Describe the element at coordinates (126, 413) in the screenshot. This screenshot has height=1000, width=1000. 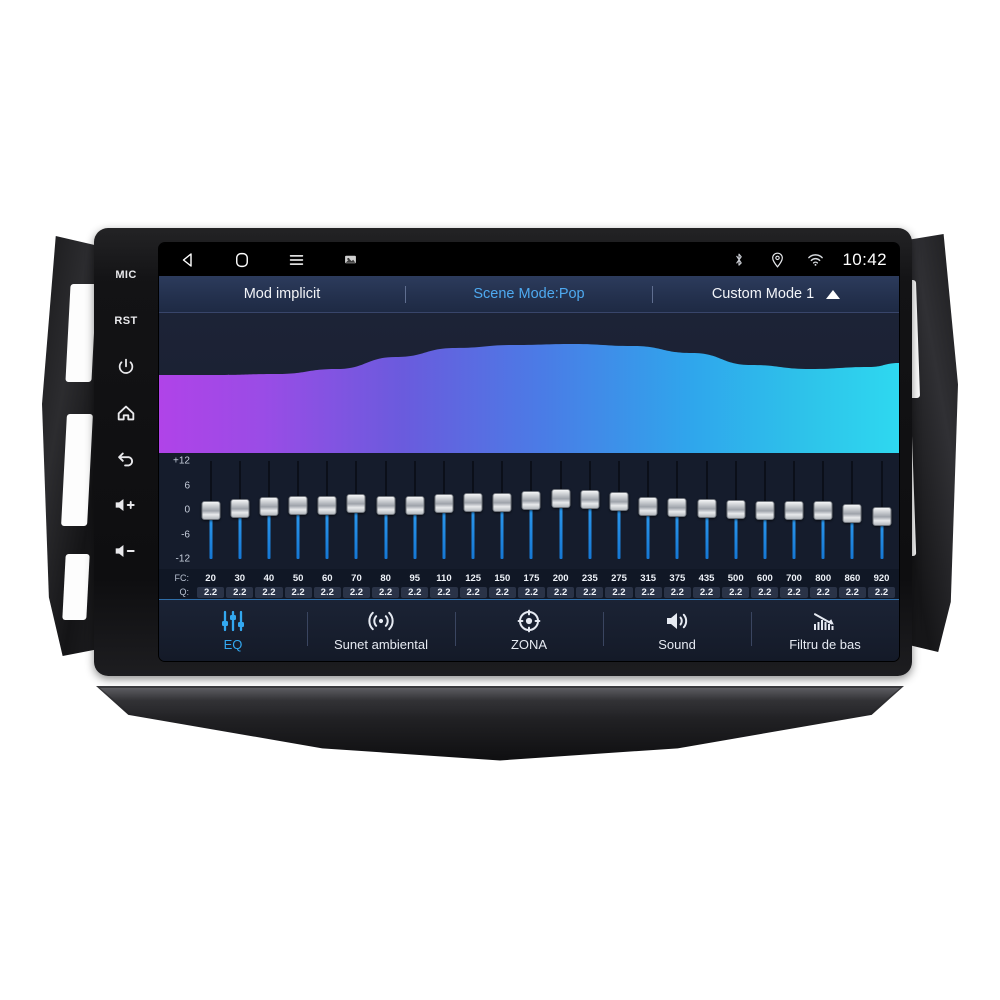
I see `home-button` at that location.